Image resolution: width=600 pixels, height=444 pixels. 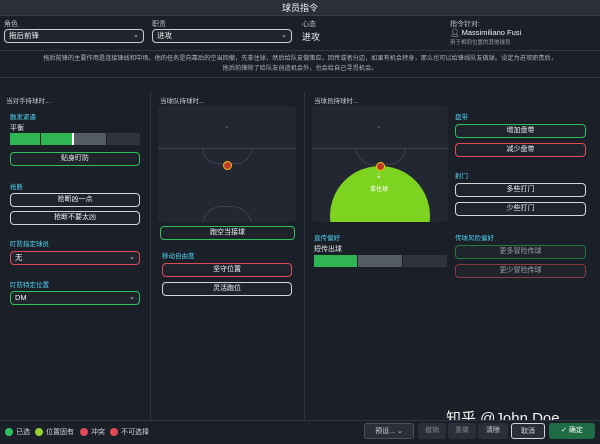 I want to click on legend-inherent-dot, so click(x=39, y=432).